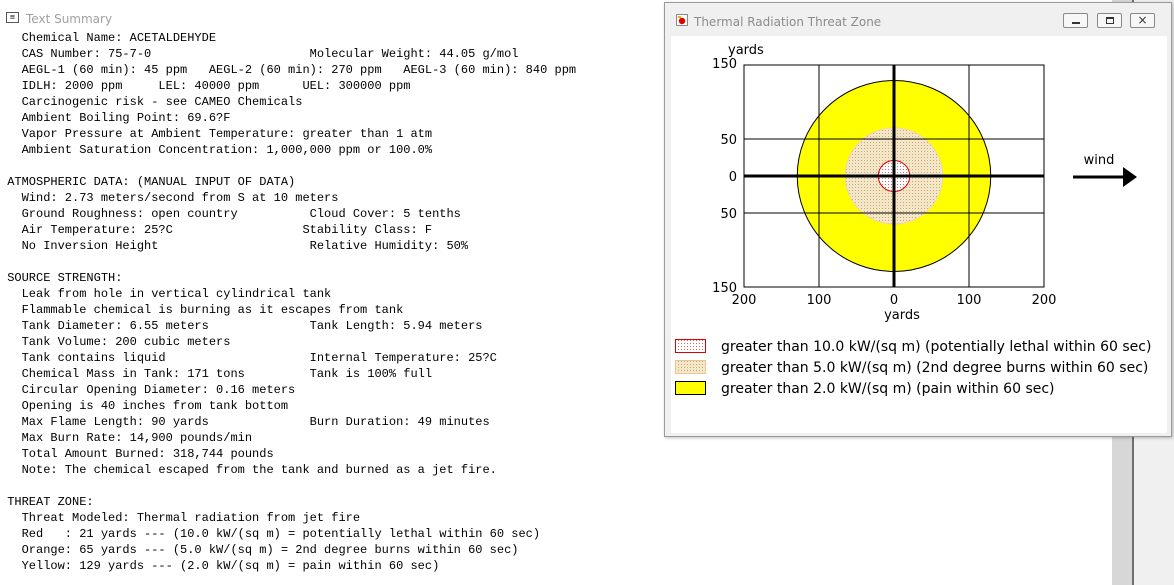 This screenshot has height=585, width=1174. I want to click on wind-label: wind, so click(1099, 160).